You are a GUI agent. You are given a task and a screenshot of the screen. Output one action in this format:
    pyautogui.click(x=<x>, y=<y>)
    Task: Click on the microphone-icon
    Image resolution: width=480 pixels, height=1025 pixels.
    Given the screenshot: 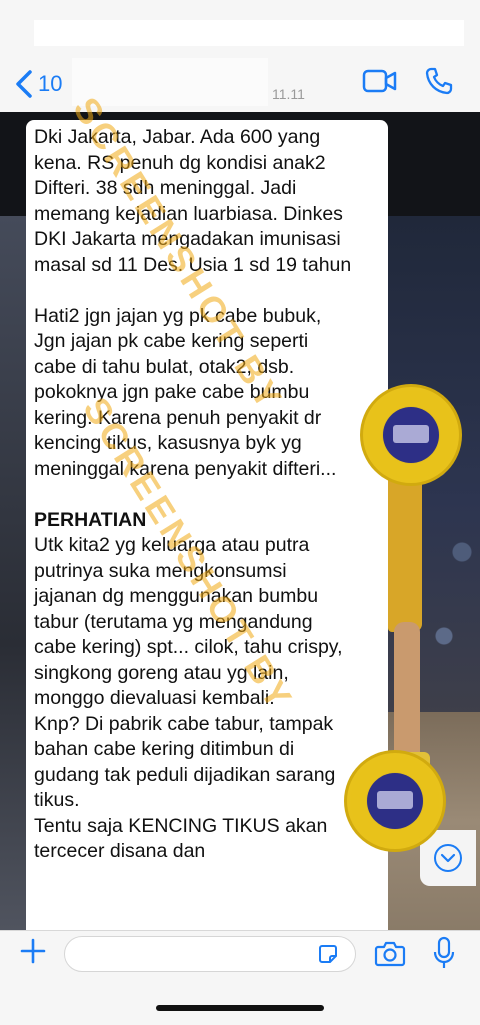 What is the action you would take?
    pyautogui.click(x=444, y=953)
    